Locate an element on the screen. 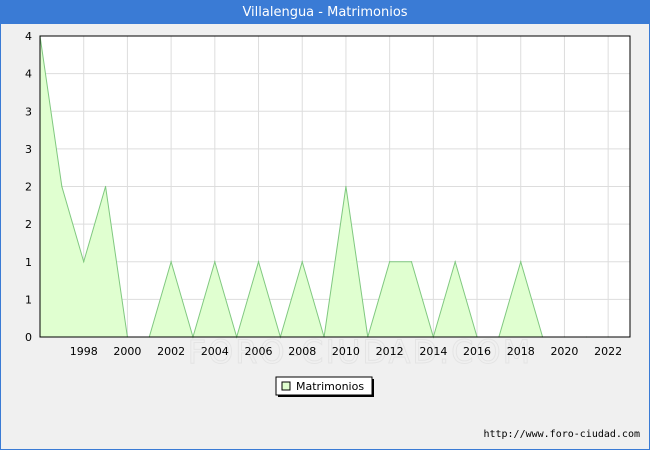  x-tick-label: 2014 is located at coordinates (433, 351).